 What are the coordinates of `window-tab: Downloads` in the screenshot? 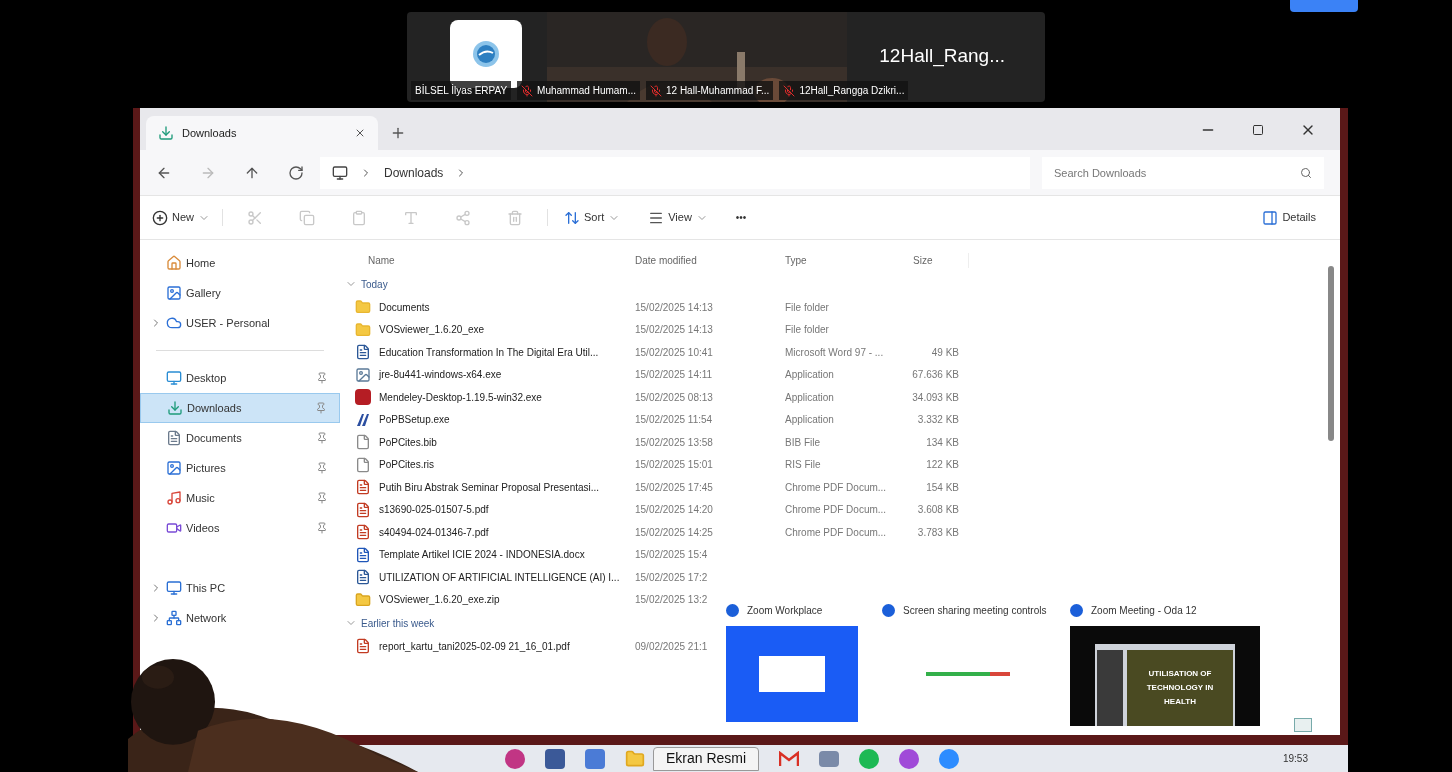 It's located at (262, 133).